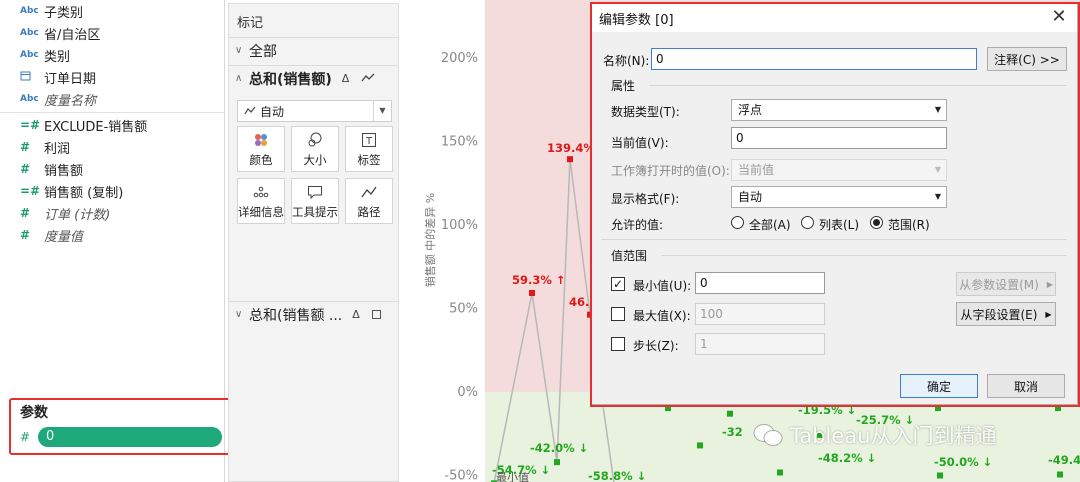 This screenshot has width=1080, height=482. Describe the element at coordinates (645, 199) in the screenshot. I see `display-format-label: 显示格式(F):` at that location.